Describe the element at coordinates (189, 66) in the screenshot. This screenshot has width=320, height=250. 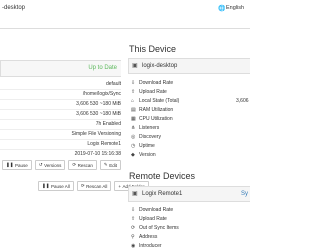
I see `this-device-header: ▣ logix-desktop` at that location.